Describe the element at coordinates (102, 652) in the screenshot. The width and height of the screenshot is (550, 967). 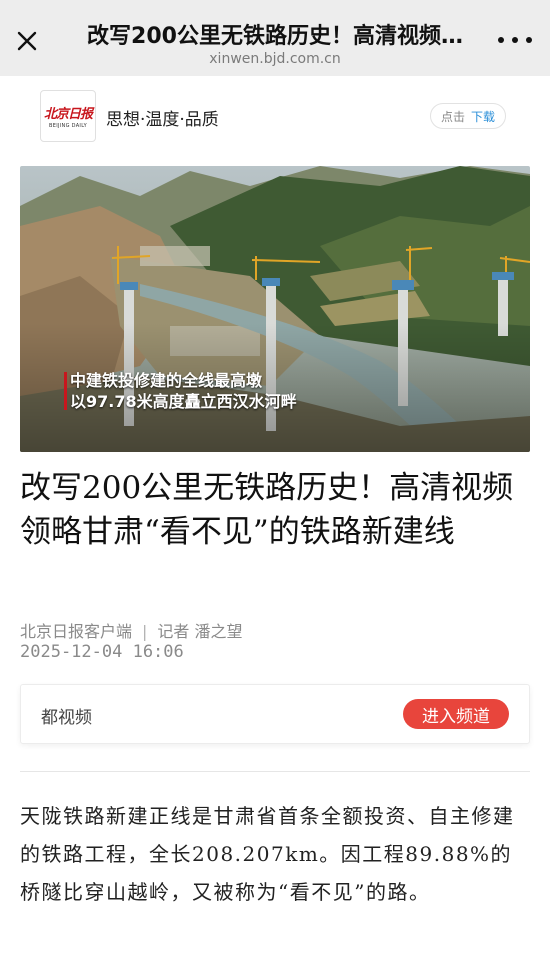
I see `article-date: 2025-12-04 16:06` at that location.